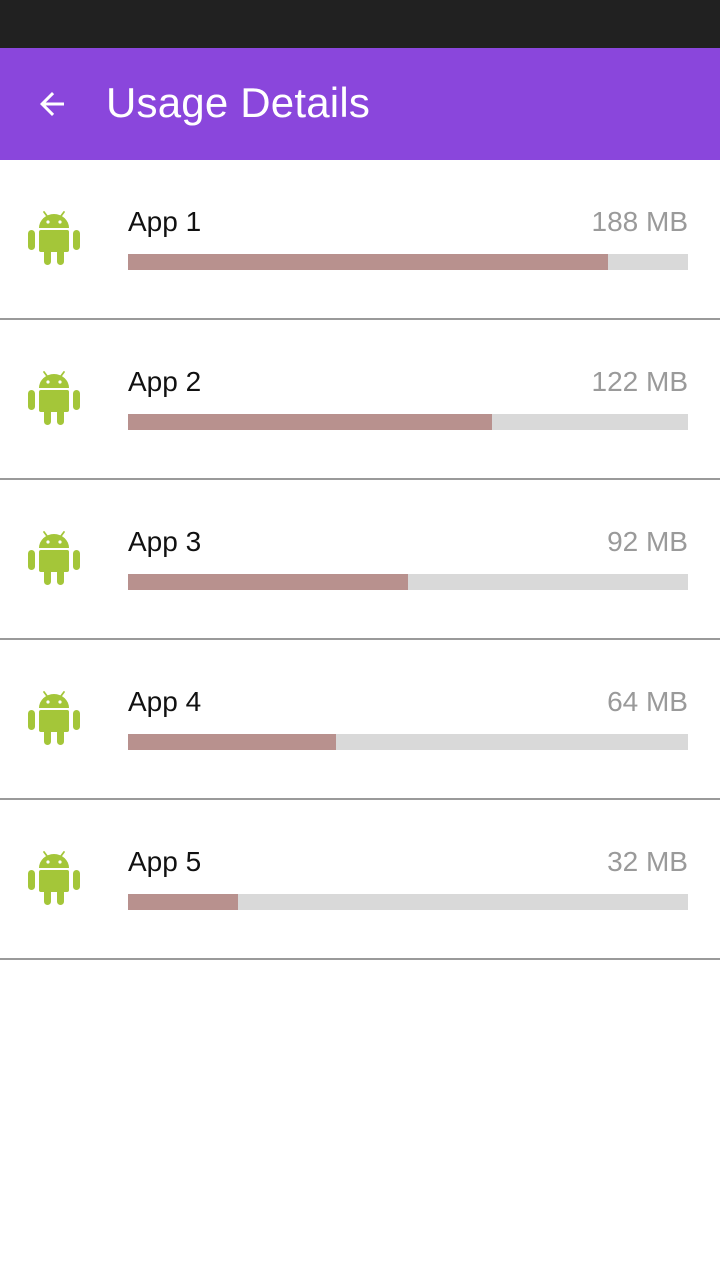 The width and height of the screenshot is (720, 1280). I want to click on list-item: App 1 188 MB, so click(360, 240).